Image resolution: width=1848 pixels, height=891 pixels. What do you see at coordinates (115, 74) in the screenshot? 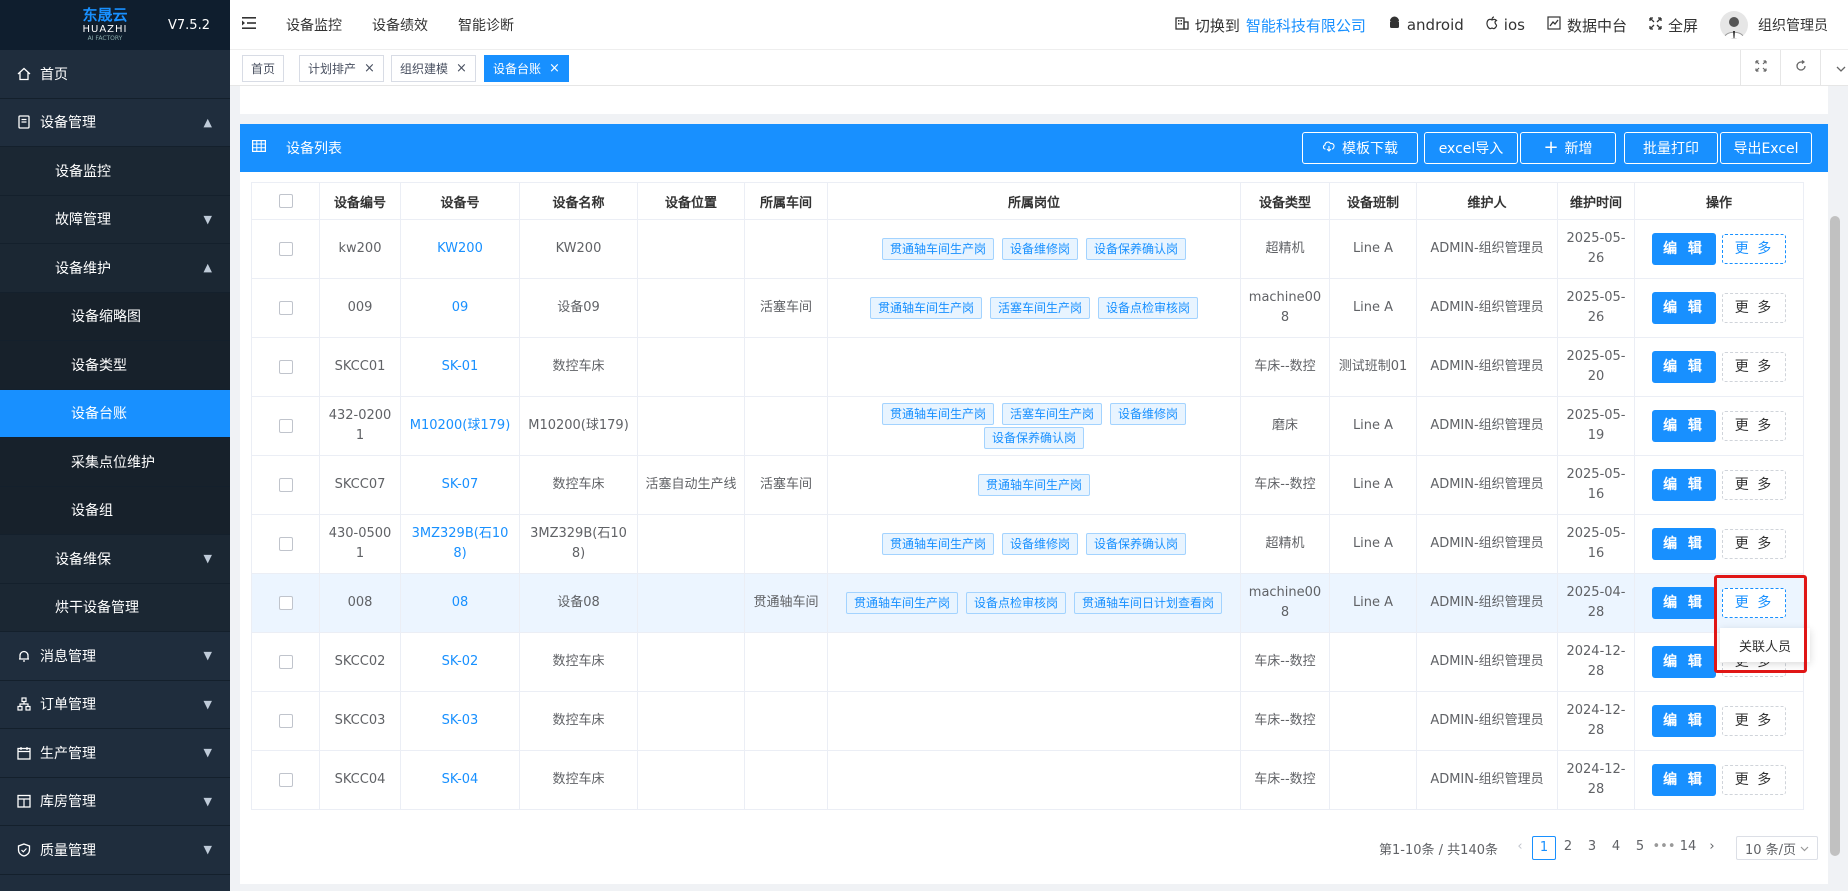
I see `sidebar-item: 首页` at bounding box center [115, 74].